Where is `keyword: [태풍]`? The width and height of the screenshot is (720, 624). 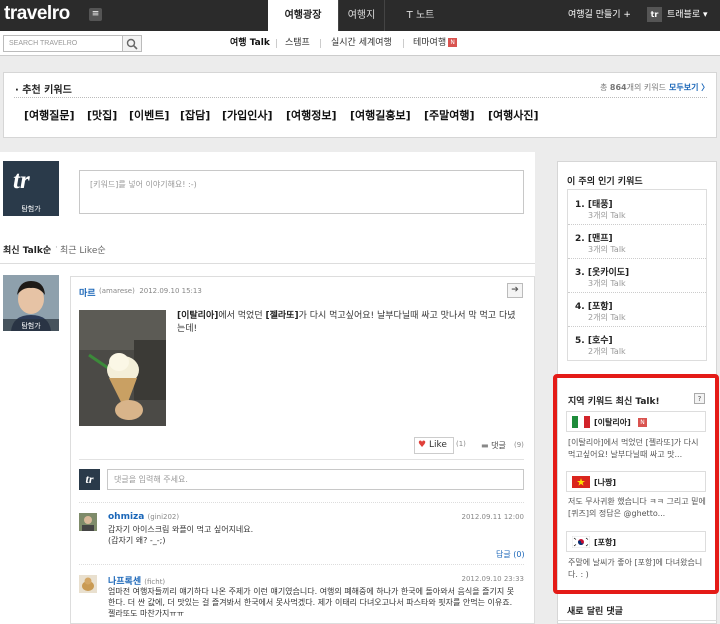 keyword: [태풍] is located at coordinates (600, 205).